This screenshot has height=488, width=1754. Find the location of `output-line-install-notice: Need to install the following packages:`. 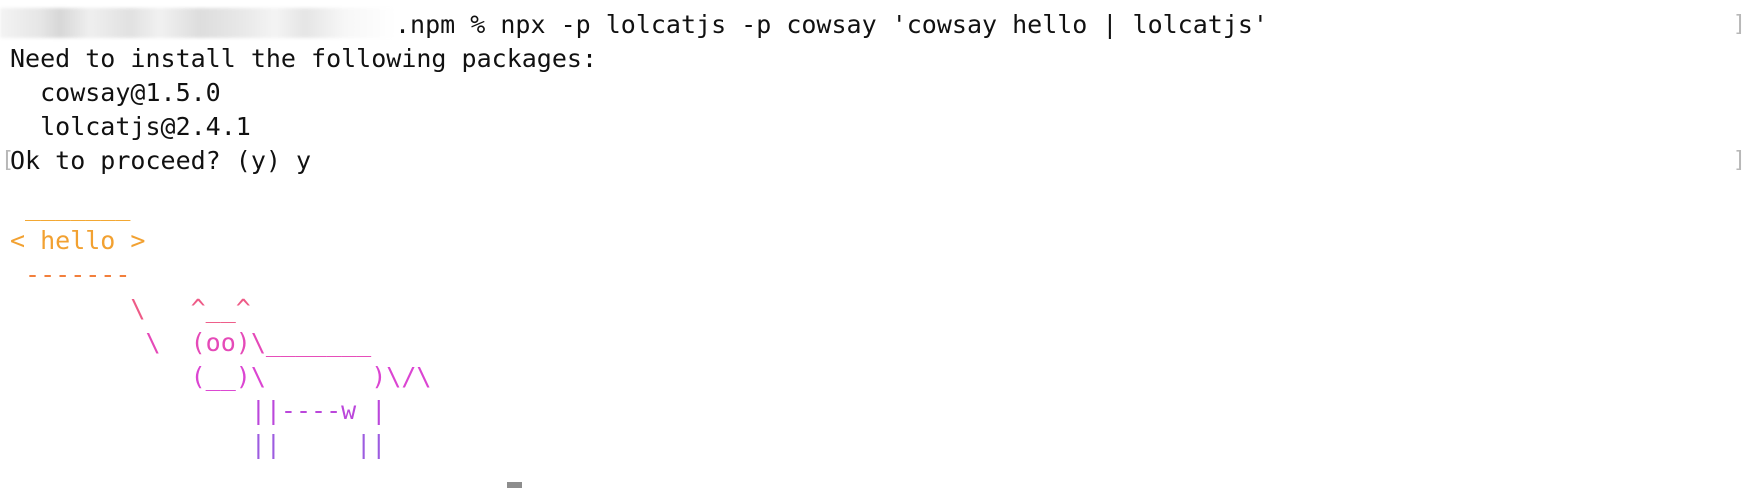

output-line-install-notice: Need to install the following packages: is located at coordinates (303, 58).